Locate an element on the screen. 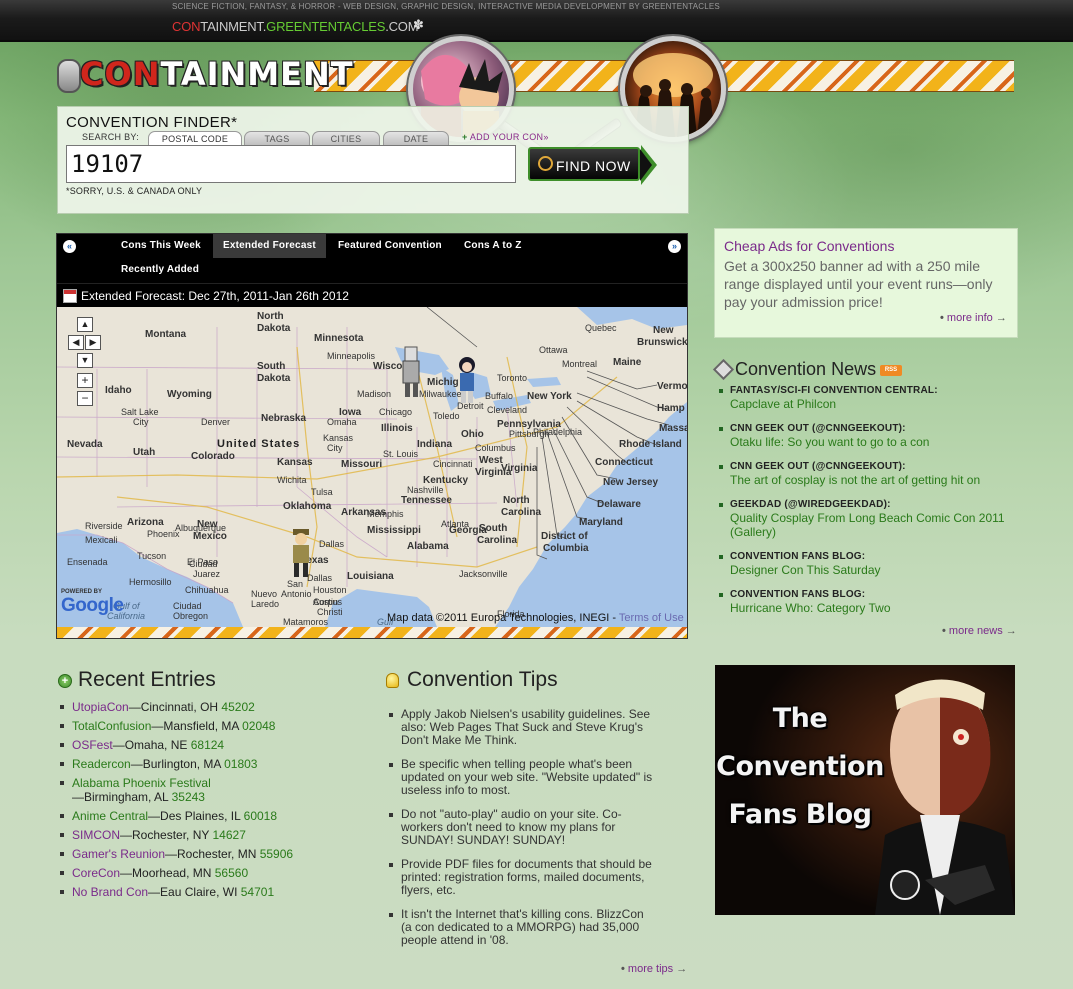 The height and width of the screenshot is (989, 1073). more-news-link: • more news → is located at coordinates (979, 631).